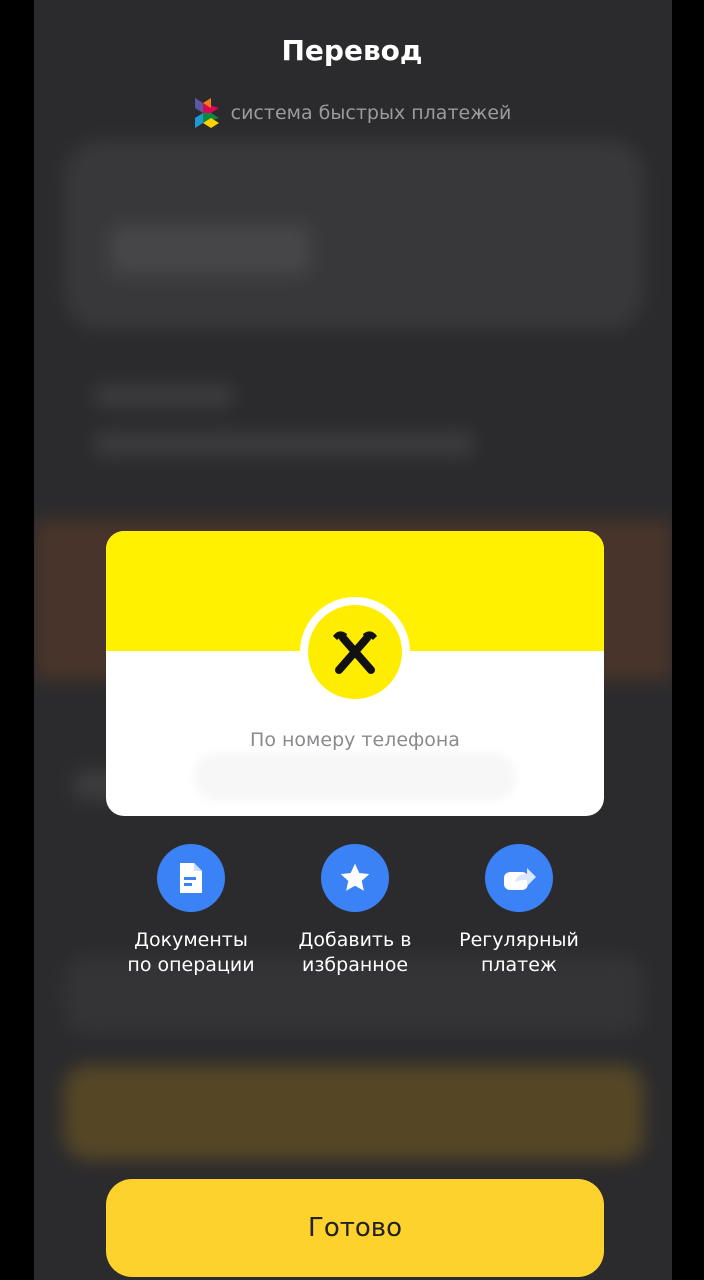 This screenshot has height=1280, width=704. What do you see at coordinates (354, 1112) in the screenshot?
I see `blurred-button` at bounding box center [354, 1112].